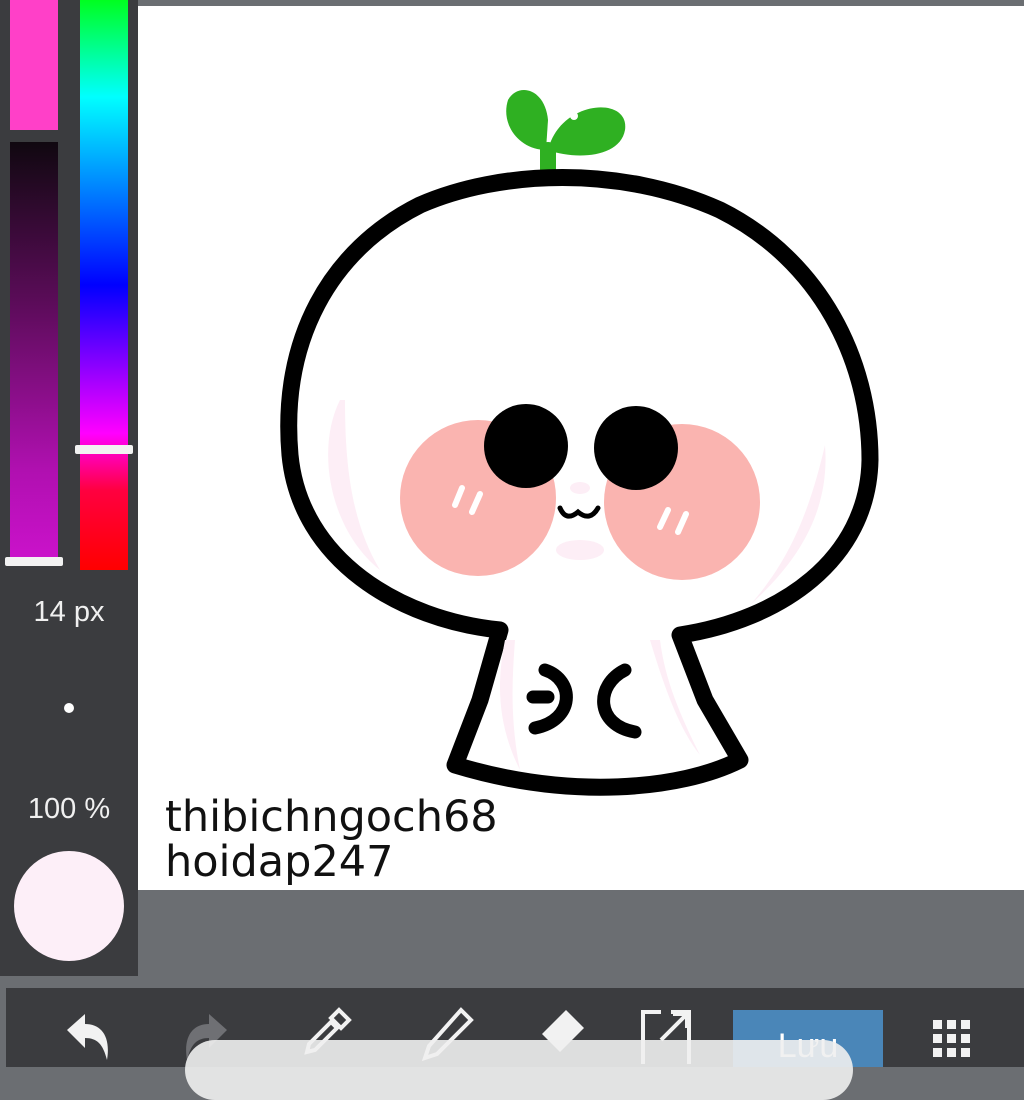 Image resolution: width=1024 pixels, height=1100 pixels. Describe the element at coordinates (34, 282) in the screenshot. I see `shade-slider` at that location.